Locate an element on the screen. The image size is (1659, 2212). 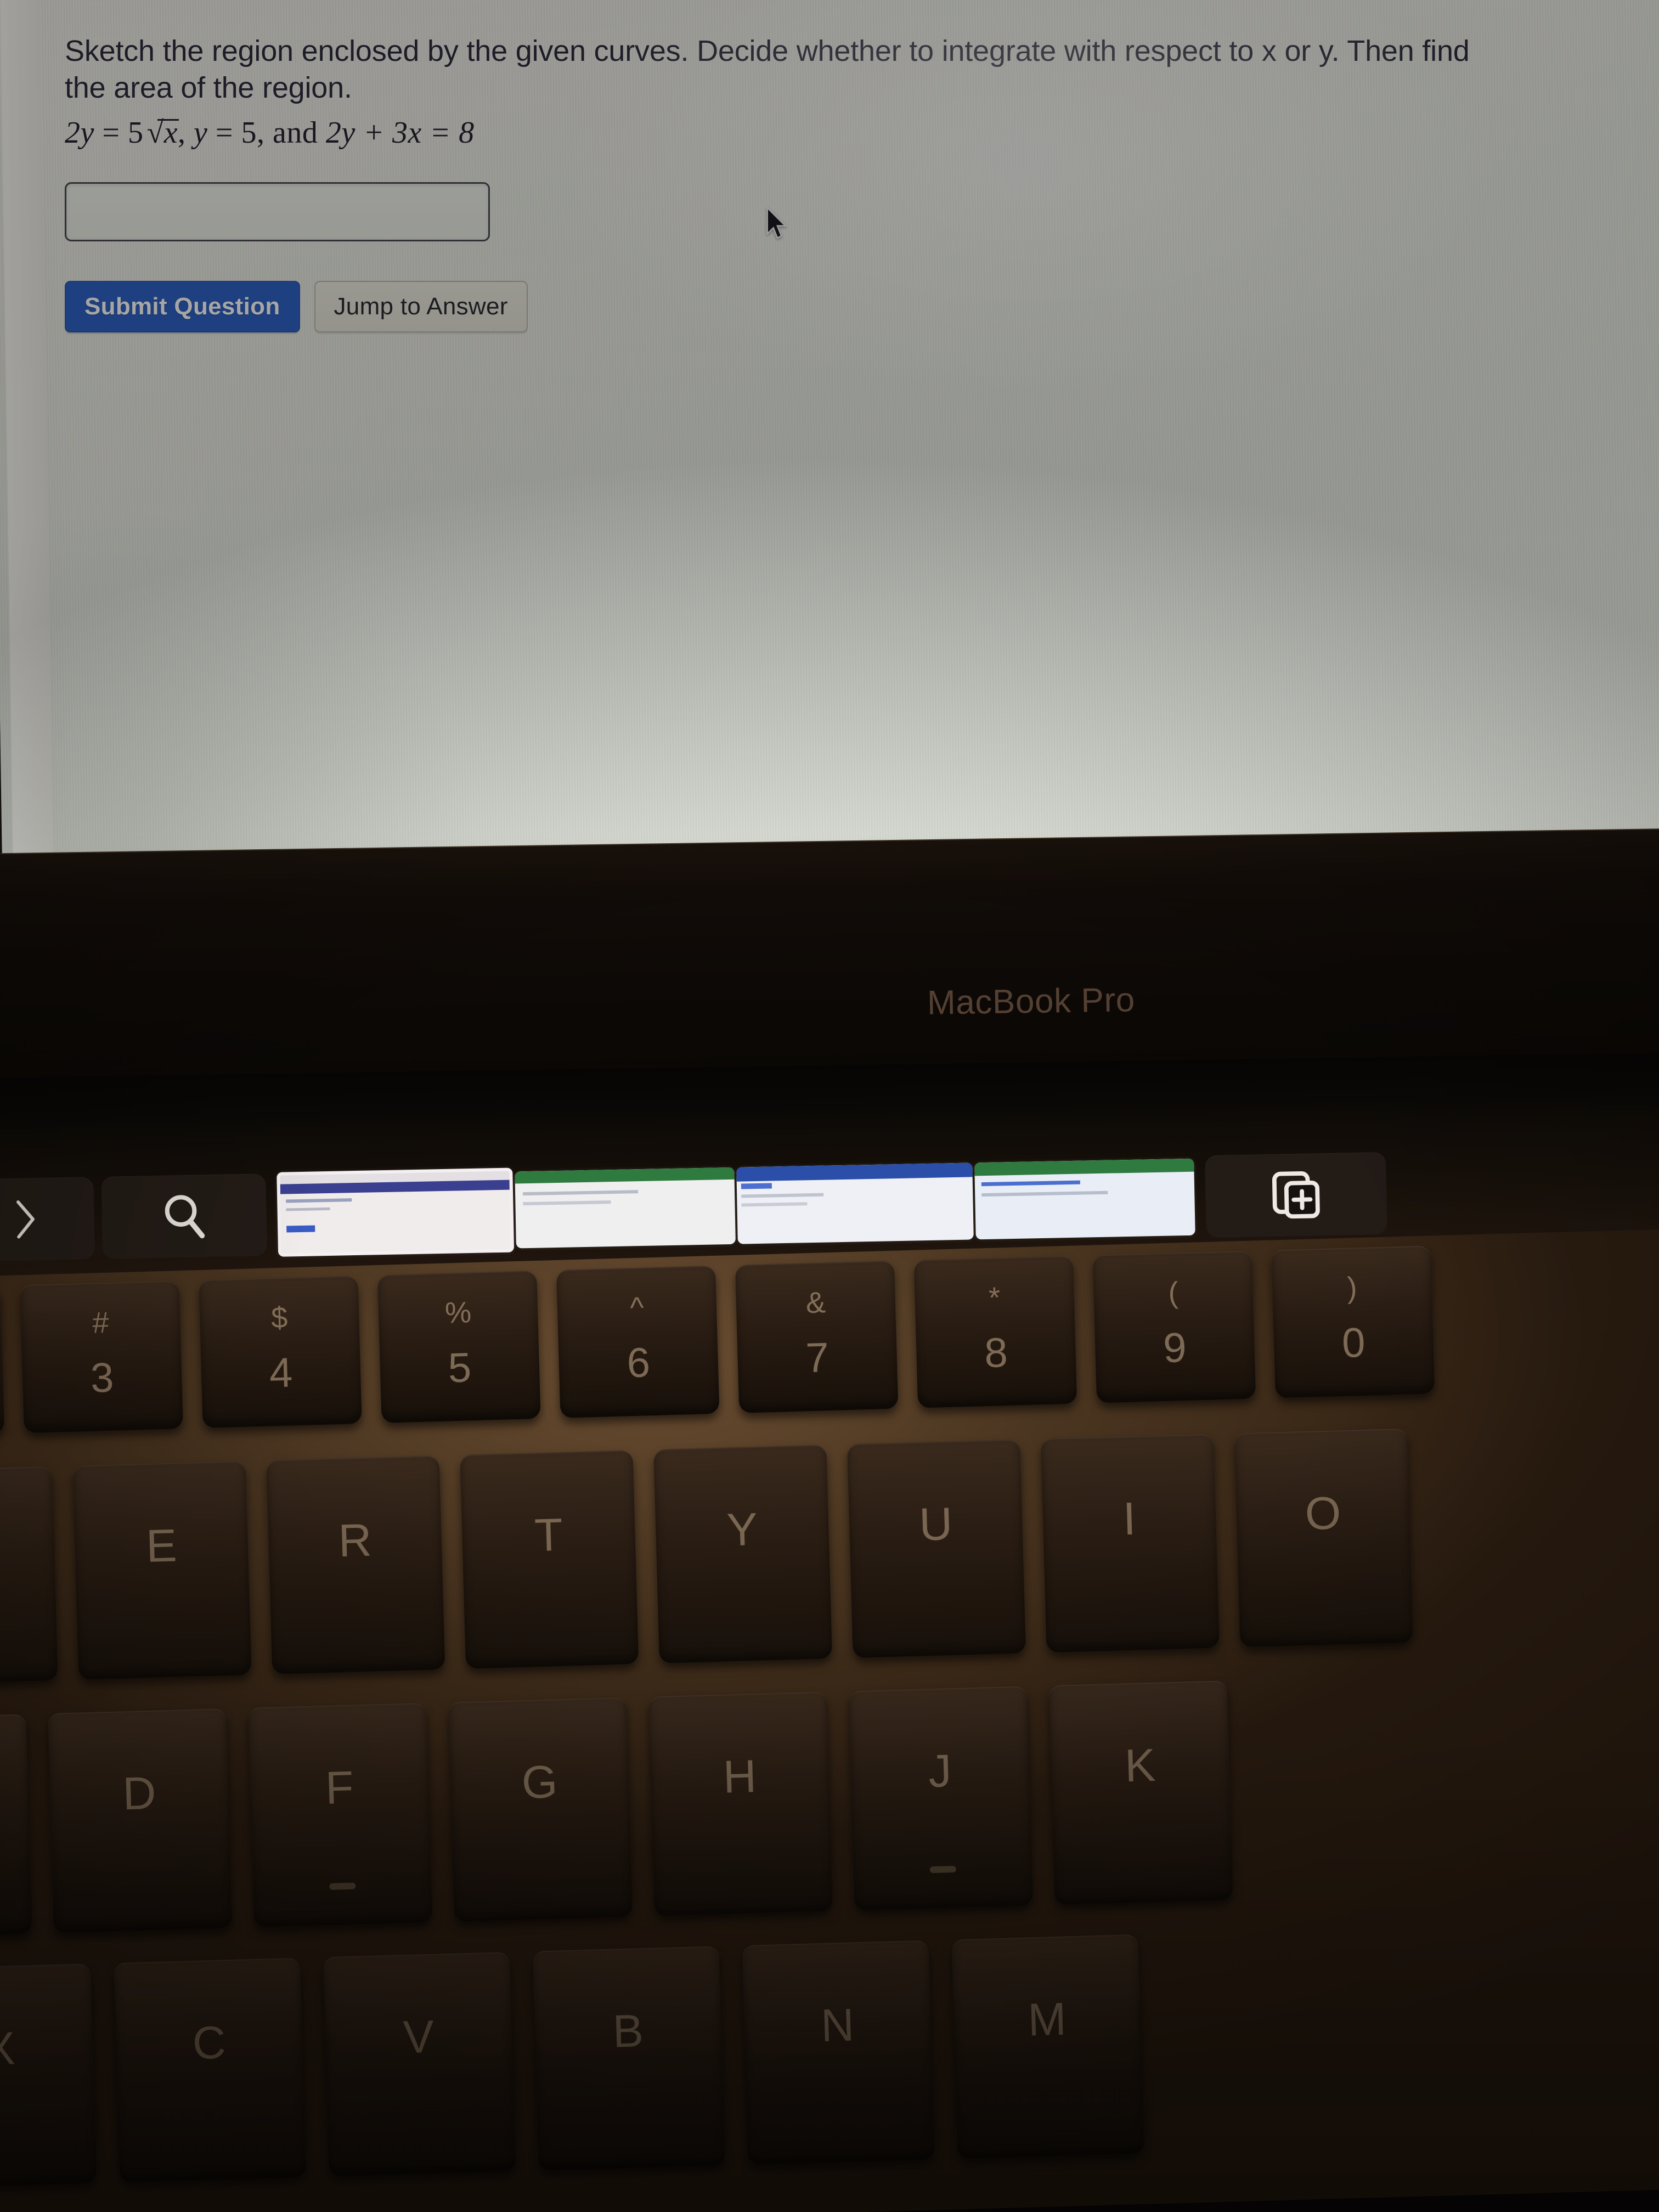
key-x: X is located at coordinates (49, 2076).